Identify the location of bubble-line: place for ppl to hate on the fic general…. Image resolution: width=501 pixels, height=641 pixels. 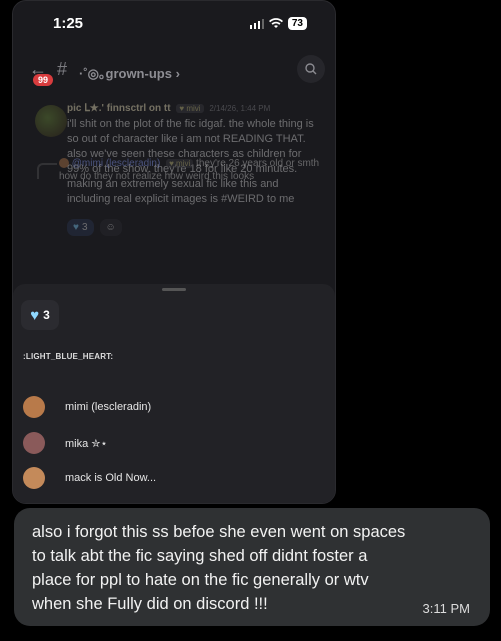
(200, 580).